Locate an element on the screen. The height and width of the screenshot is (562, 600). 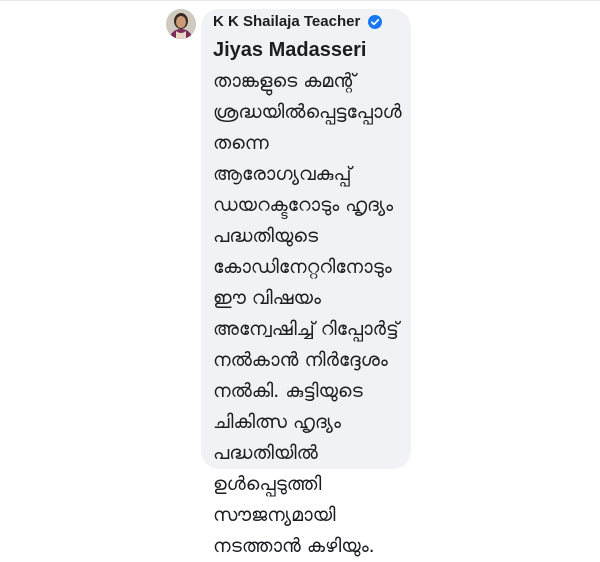
comment-text-line: ഈ വിഷയം is located at coordinates (267, 298).